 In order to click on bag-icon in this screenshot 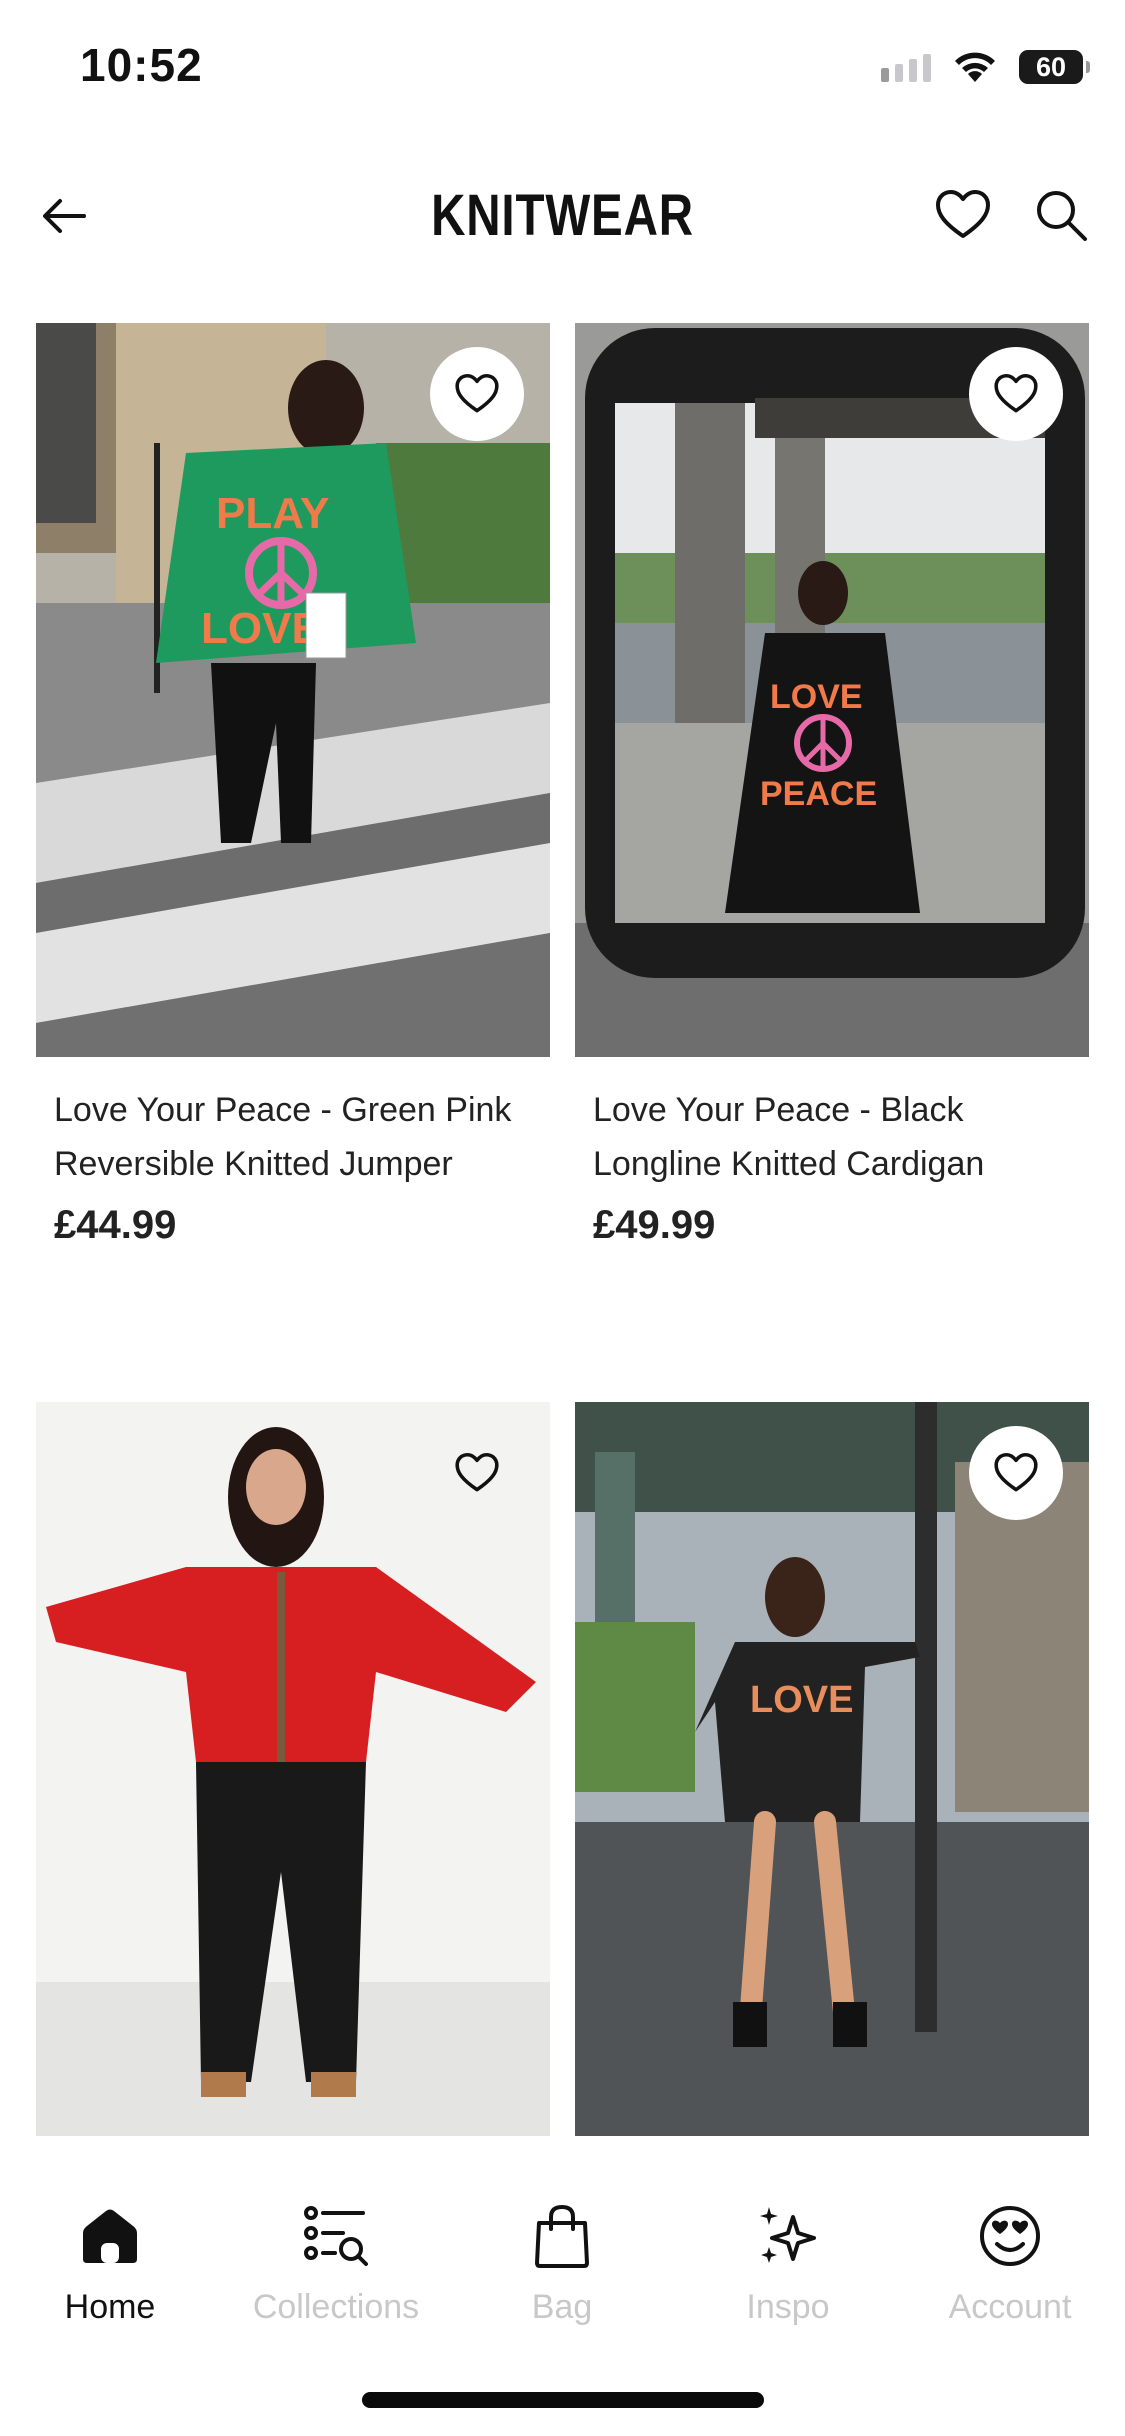, I will do `click(562, 2236)`.